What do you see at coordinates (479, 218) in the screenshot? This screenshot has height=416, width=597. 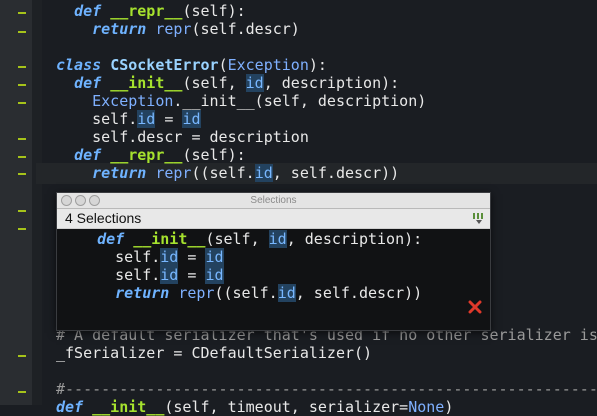 I see `filter-menu-icon` at bounding box center [479, 218].